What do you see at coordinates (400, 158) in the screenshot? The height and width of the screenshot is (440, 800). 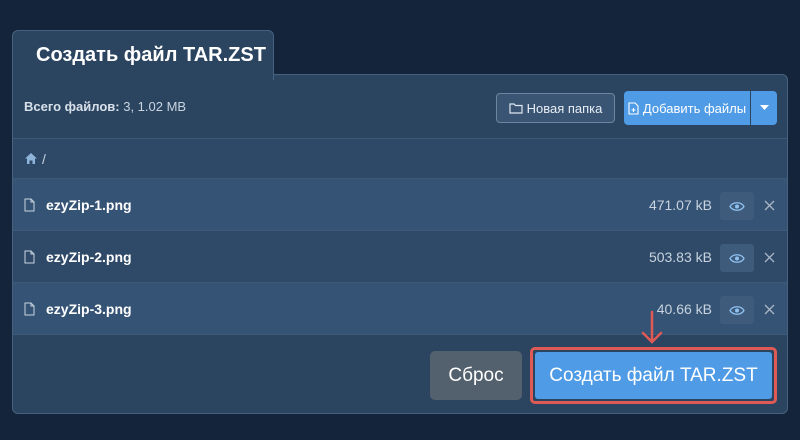 I see `breadcrumb: /` at bounding box center [400, 158].